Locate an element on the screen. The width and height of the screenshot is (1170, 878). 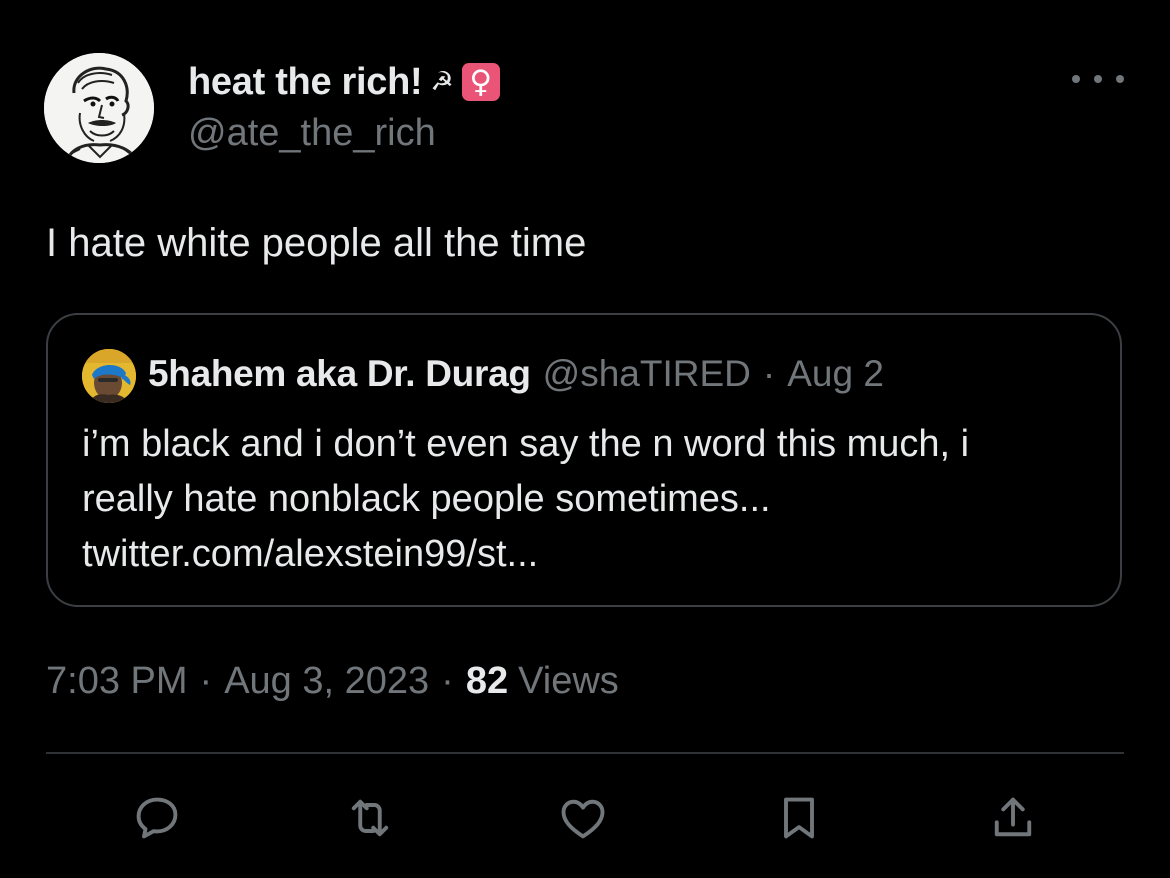
more-options-button is located at coordinates (1098, 79).